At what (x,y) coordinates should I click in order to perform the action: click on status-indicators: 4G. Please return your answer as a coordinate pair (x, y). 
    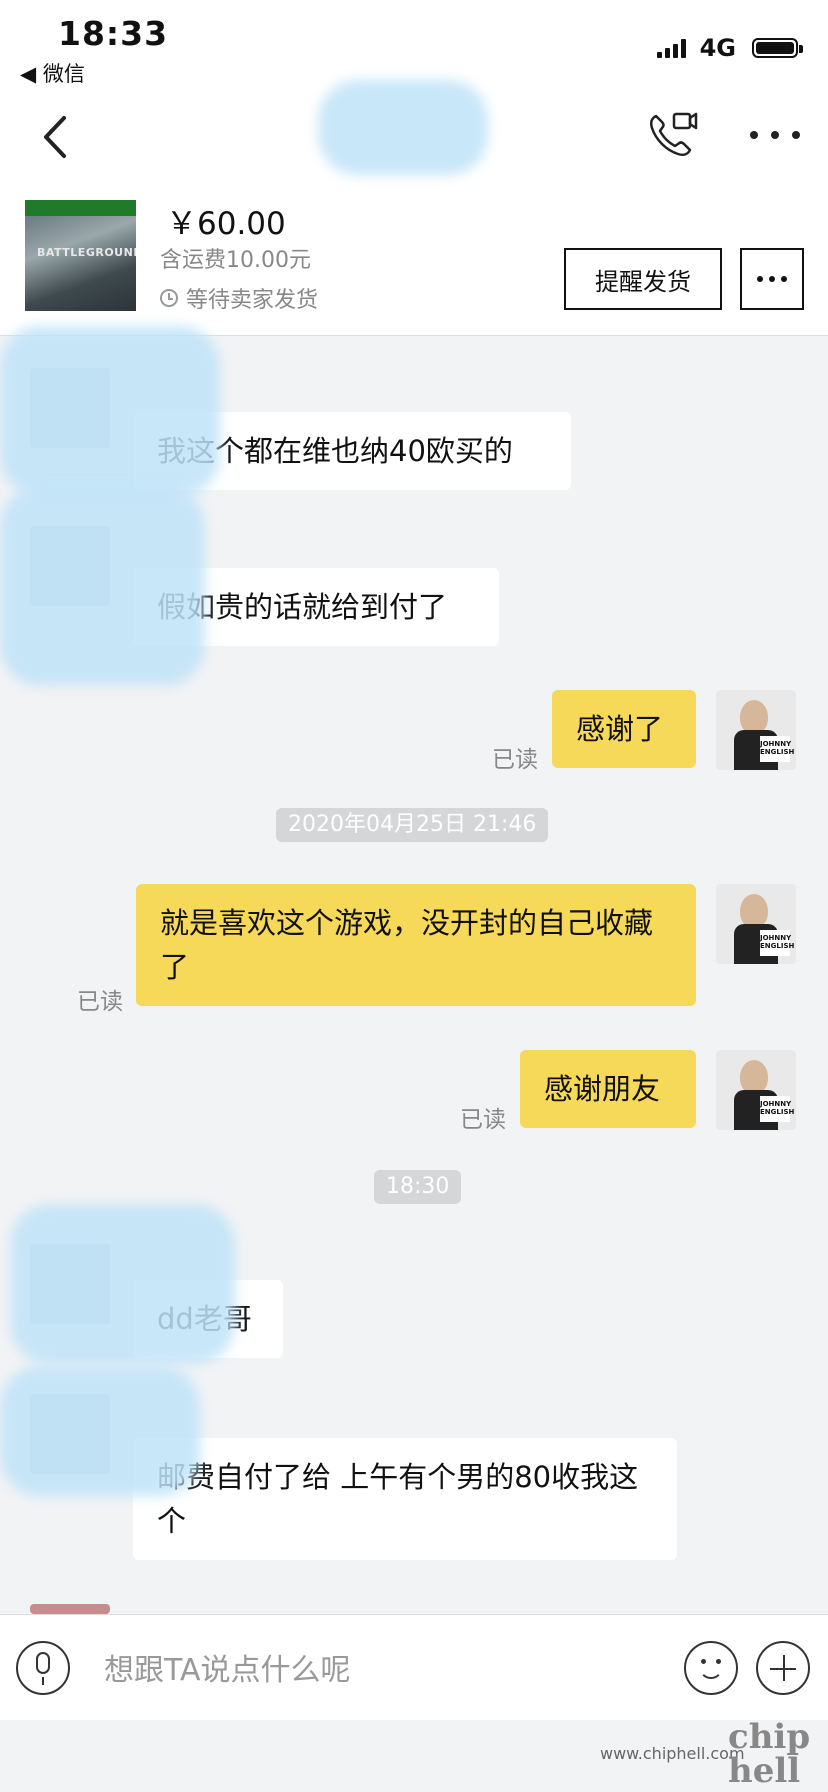
    Looking at the image, I should click on (729, 48).